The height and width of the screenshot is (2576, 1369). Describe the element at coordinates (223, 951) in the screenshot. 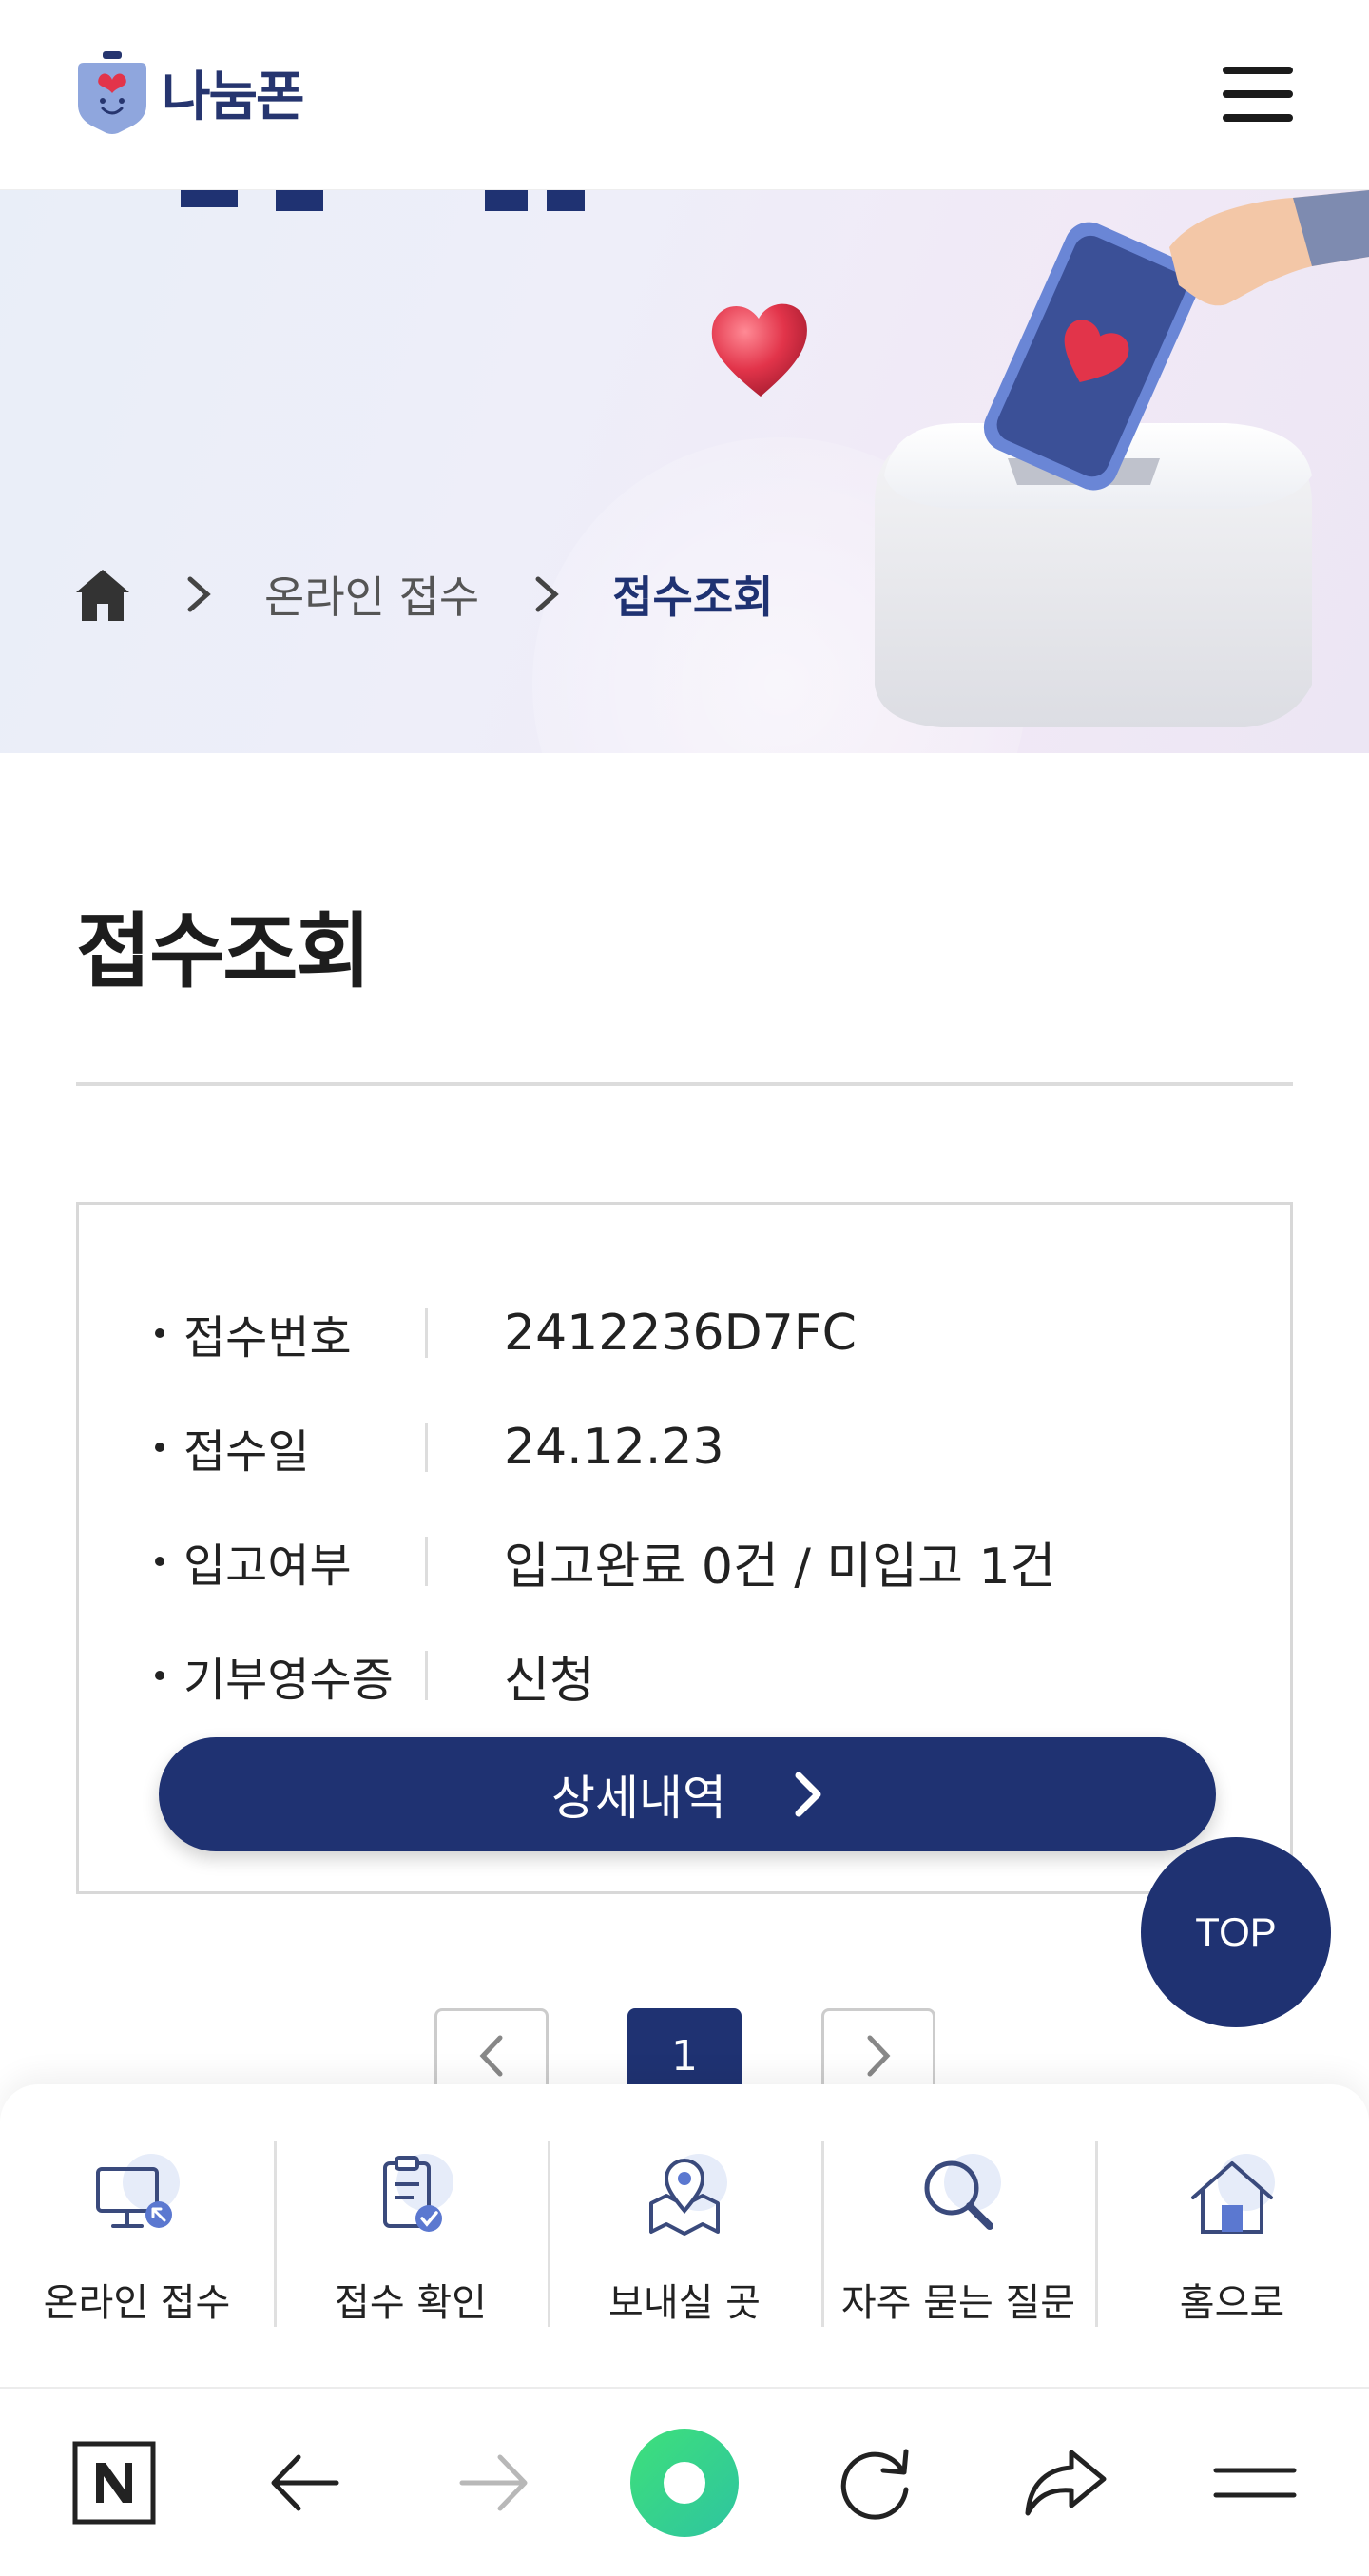

I see `page-title: 접수조회` at that location.